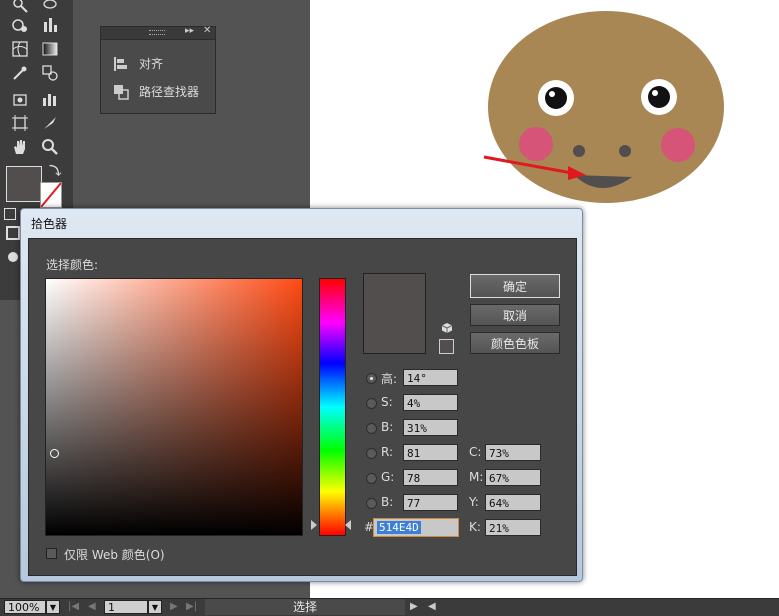  What do you see at coordinates (50, 99) in the screenshot?
I see `bar-graph-icon` at bounding box center [50, 99].